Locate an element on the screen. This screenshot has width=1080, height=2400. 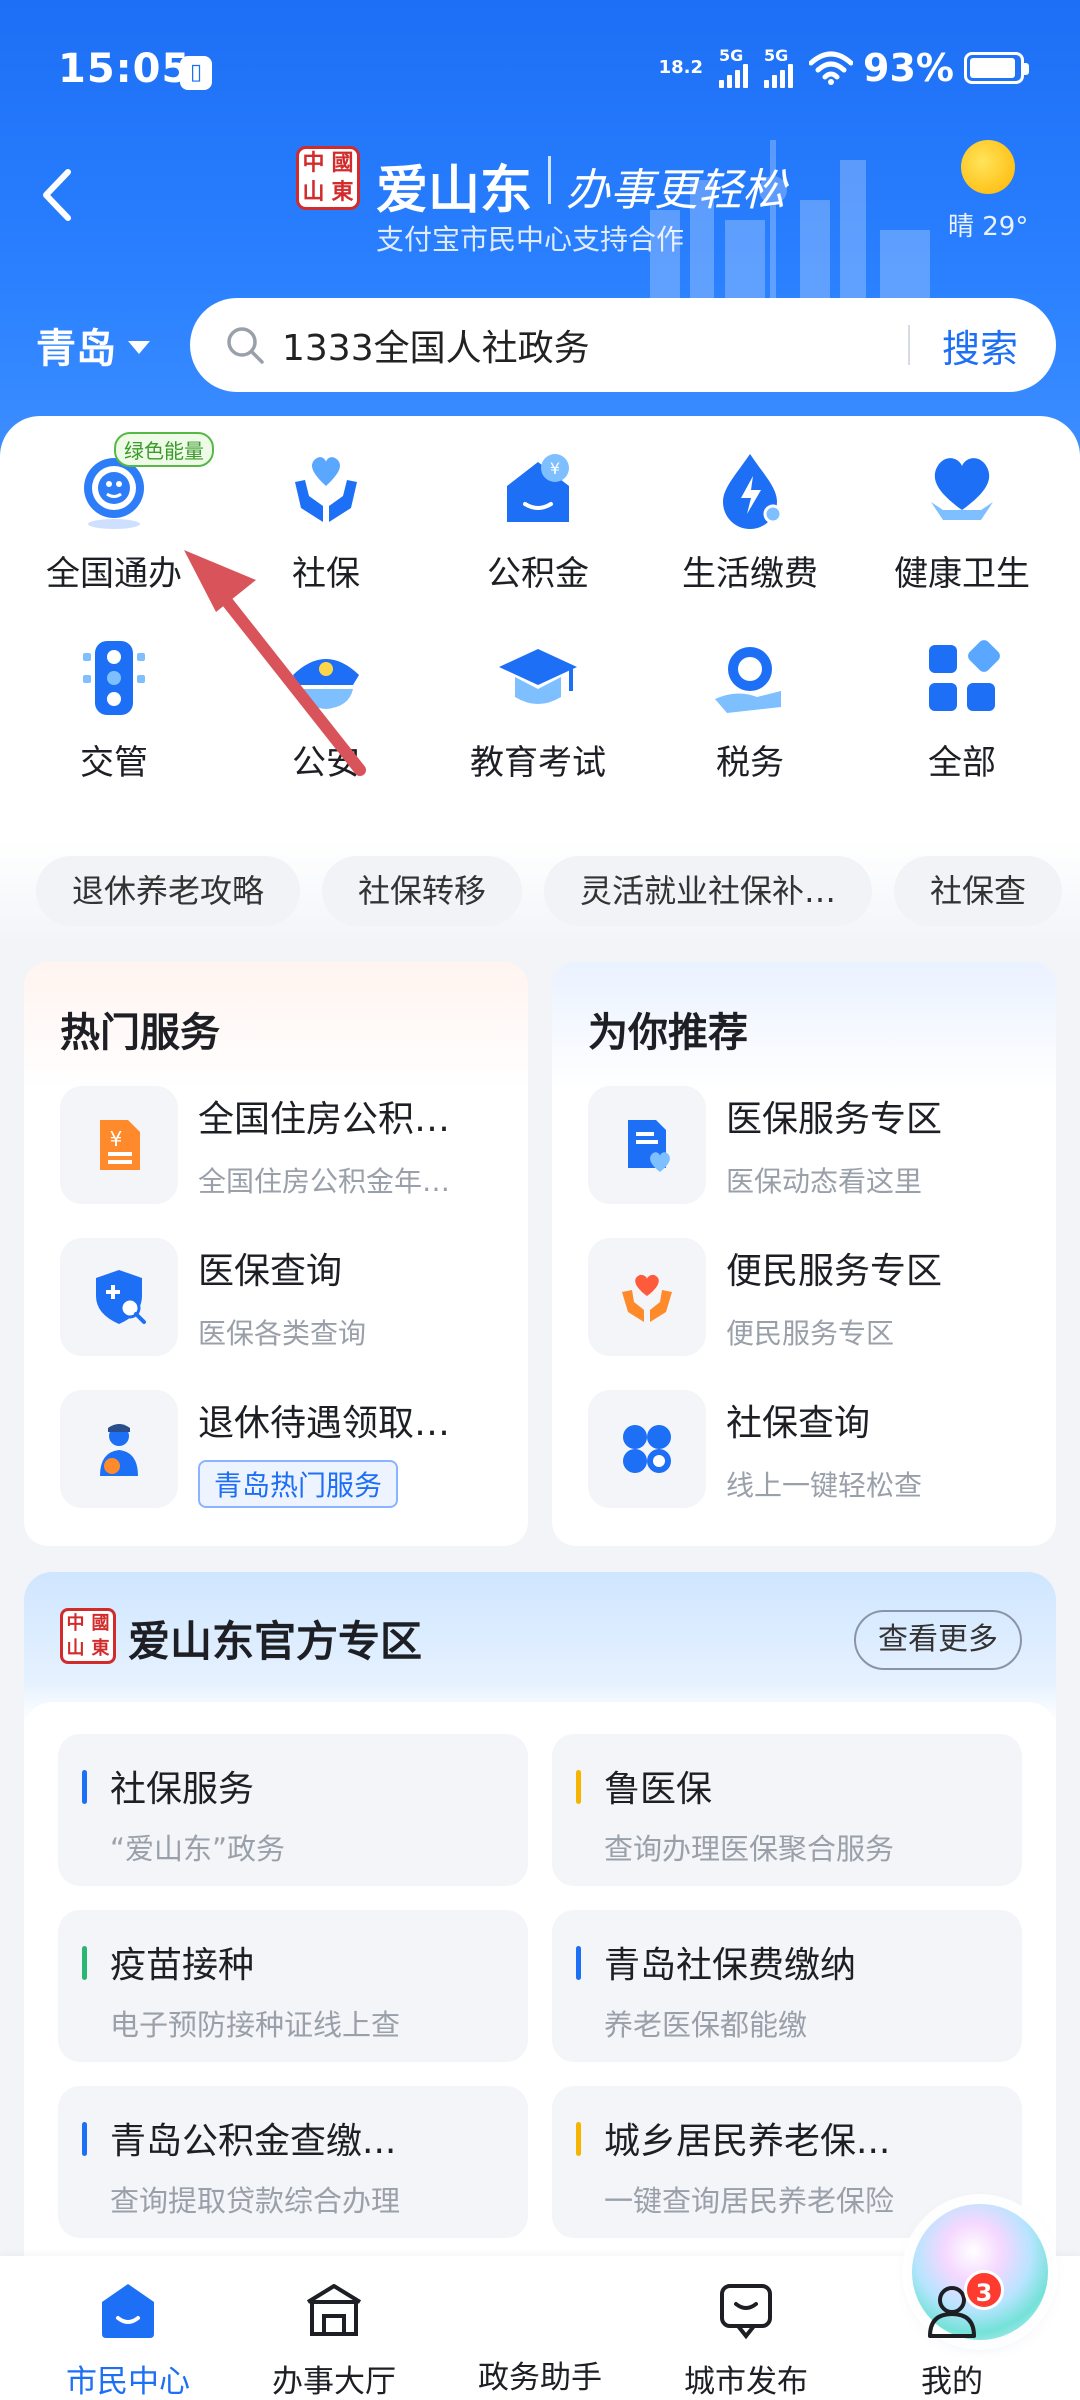
list-item: 便民服务专区 便民服务专区 is located at coordinates (813, 1314).